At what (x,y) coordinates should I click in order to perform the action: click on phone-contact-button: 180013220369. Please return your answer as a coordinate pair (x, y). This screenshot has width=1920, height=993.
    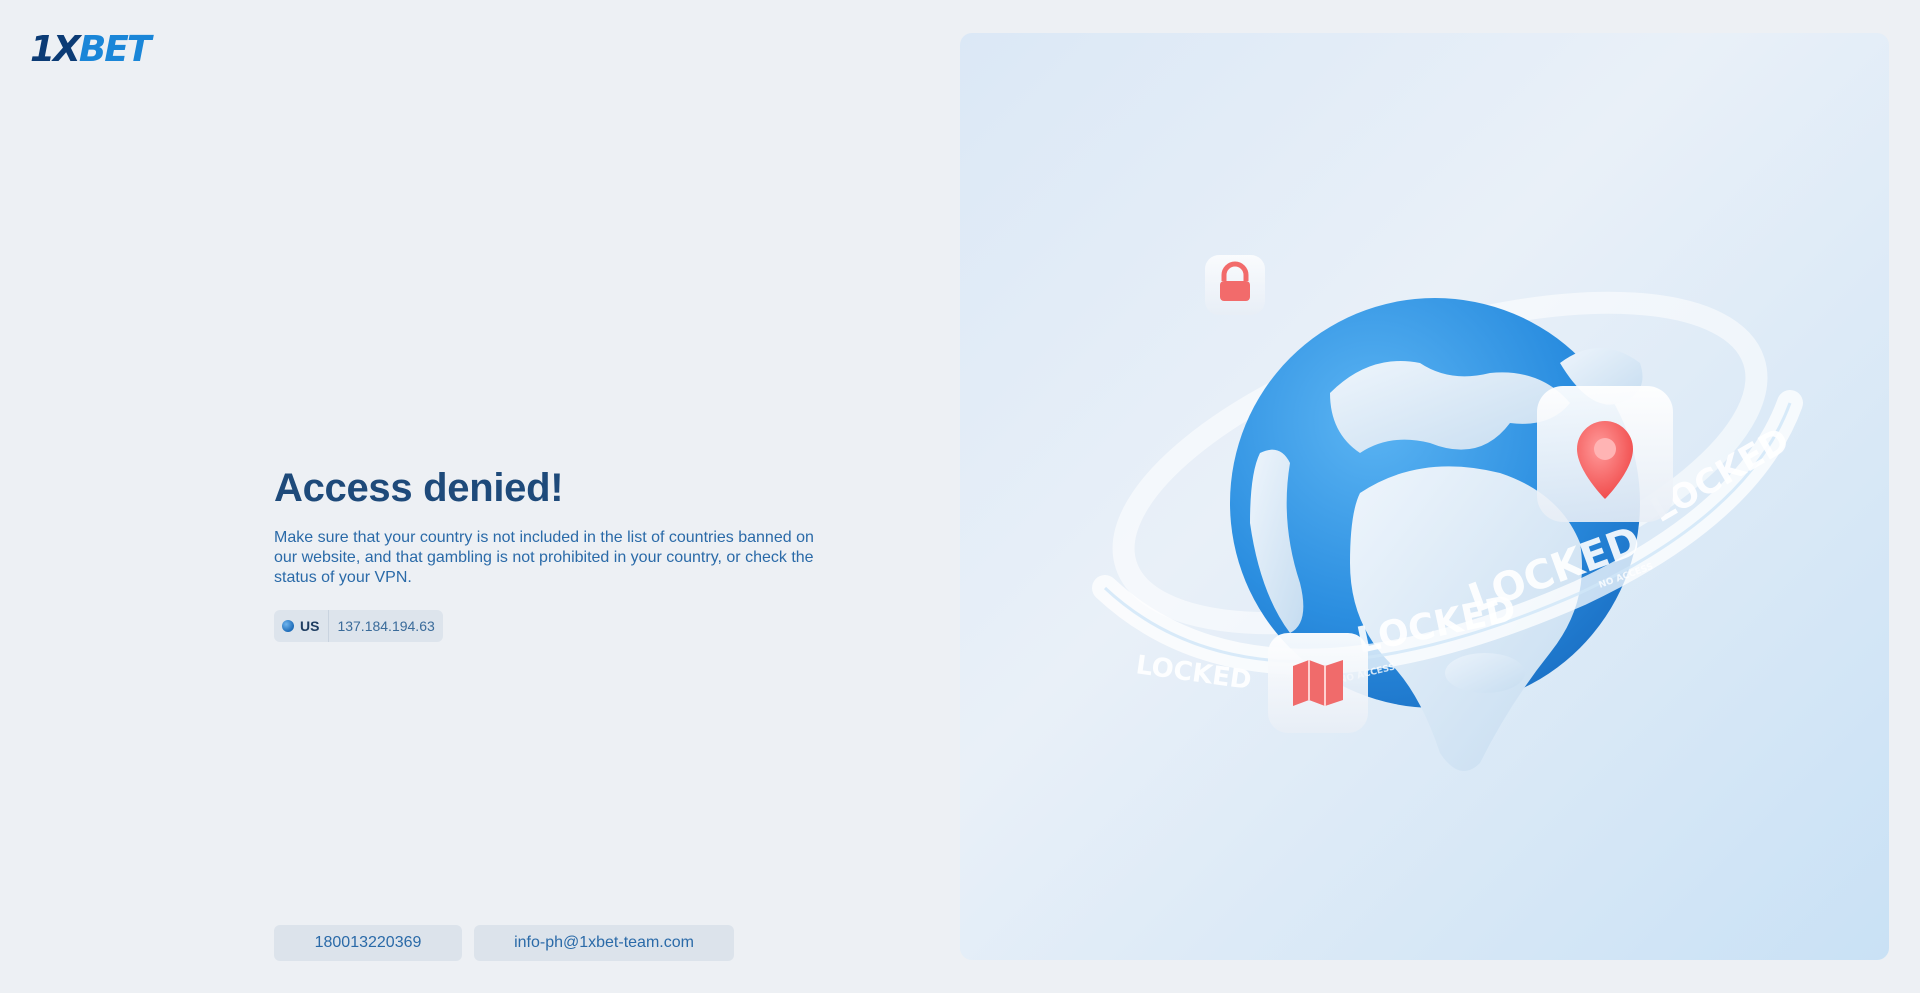
    Looking at the image, I should click on (368, 943).